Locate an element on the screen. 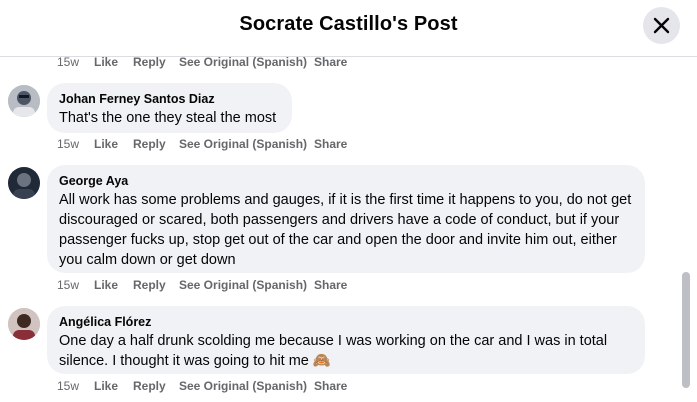  close-icon is located at coordinates (661, 25).